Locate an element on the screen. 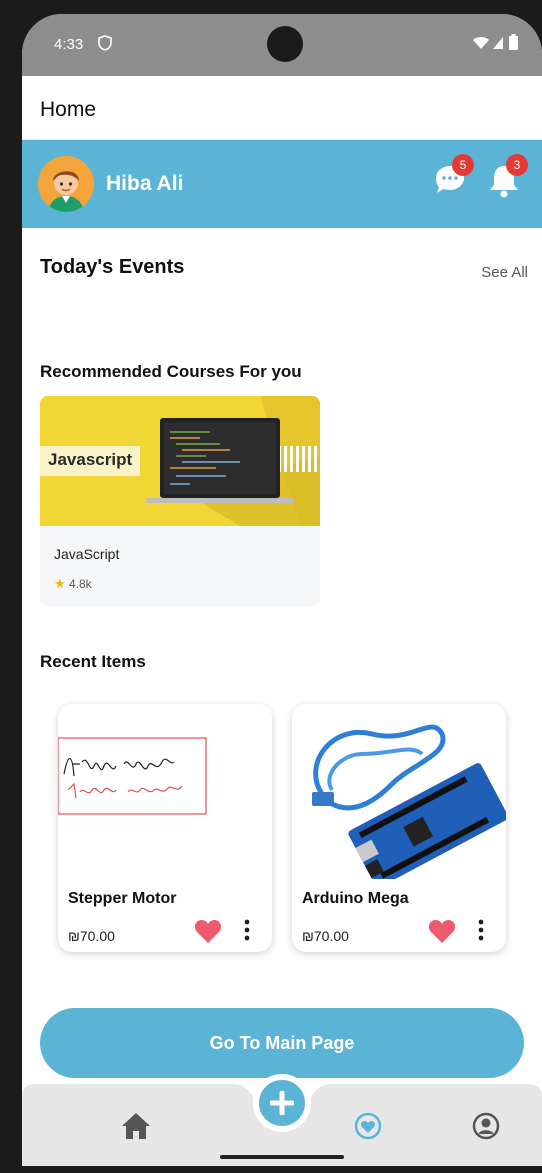  see-all-link: See All is located at coordinates (504, 272).